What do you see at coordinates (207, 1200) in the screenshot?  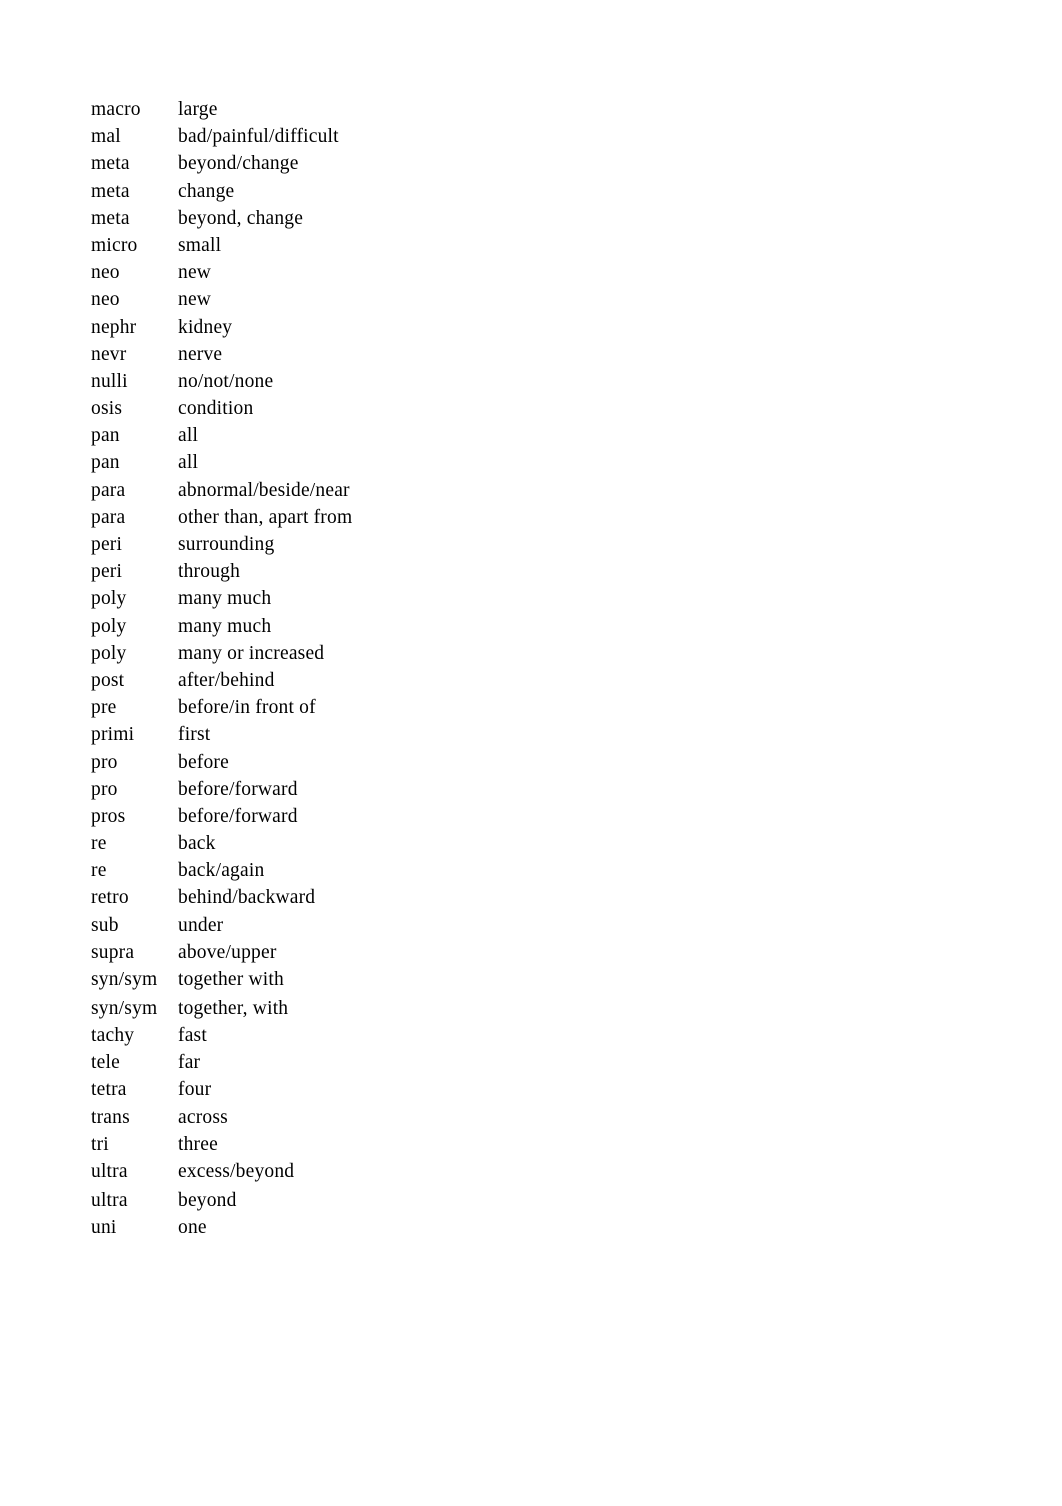 I see `glossary-definition: beyond` at bounding box center [207, 1200].